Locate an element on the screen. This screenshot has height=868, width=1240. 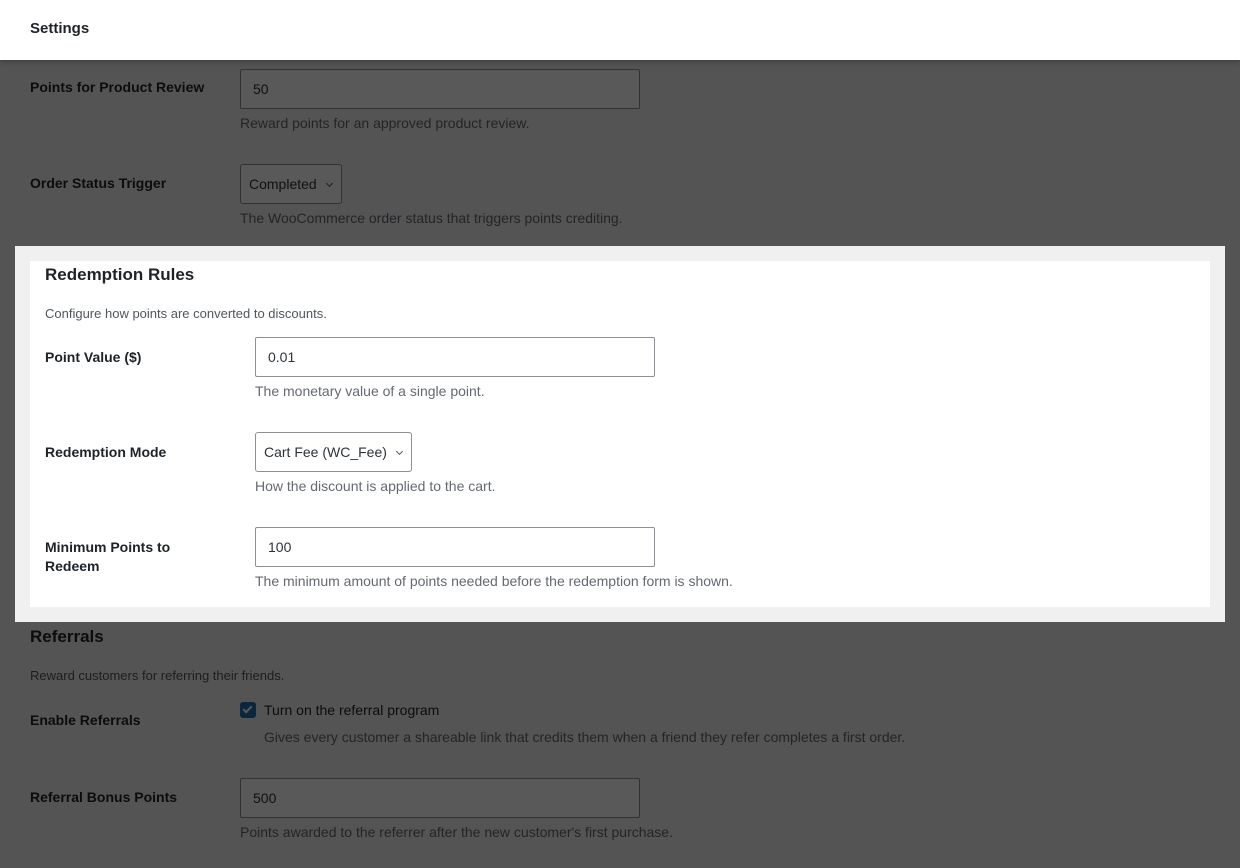
minimum-points-input: 100 is located at coordinates (455, 547).